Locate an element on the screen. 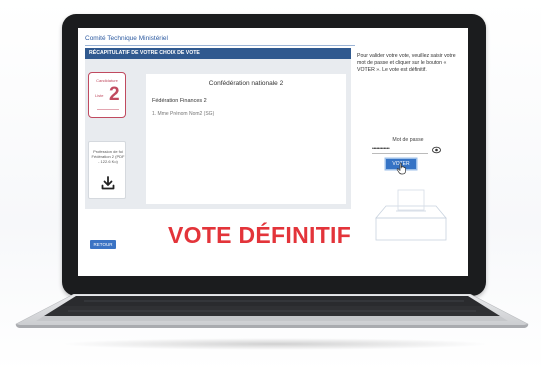 The image size is (541, 372). candidate-name: 1. Mme Prénom Nom2 (SG) is located at coordinates (183, 114).